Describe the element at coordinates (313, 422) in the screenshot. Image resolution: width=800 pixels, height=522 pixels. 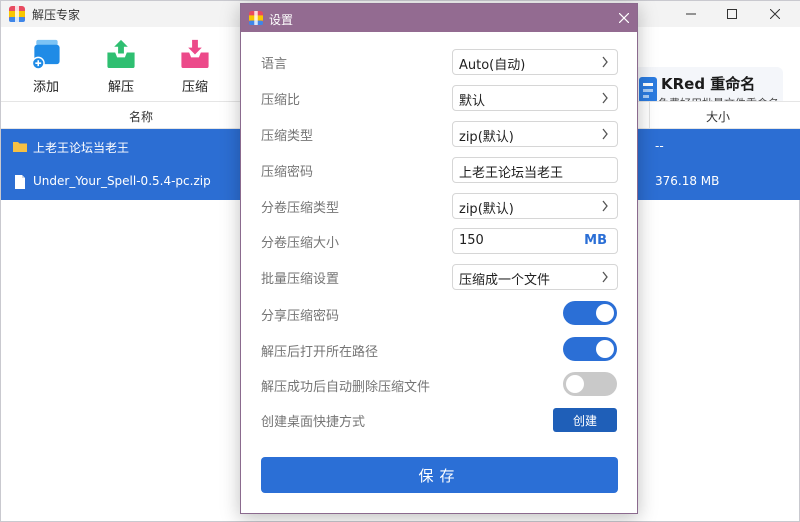
I see `shortcut-label: 创建桌面快捷方式` at that location.